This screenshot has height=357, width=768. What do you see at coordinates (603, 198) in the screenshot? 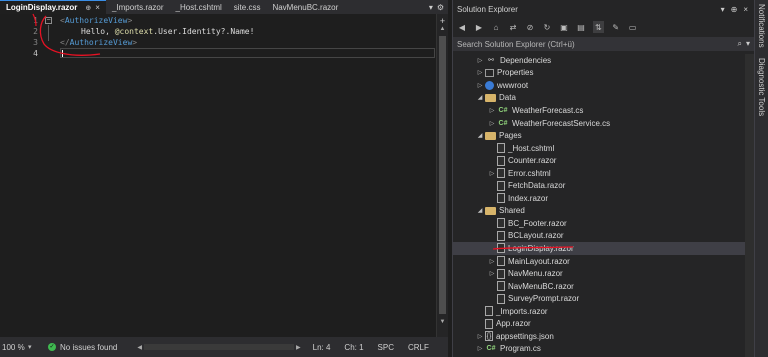
I see `tree-item: Index.razor` at bounding box center [603, 198].